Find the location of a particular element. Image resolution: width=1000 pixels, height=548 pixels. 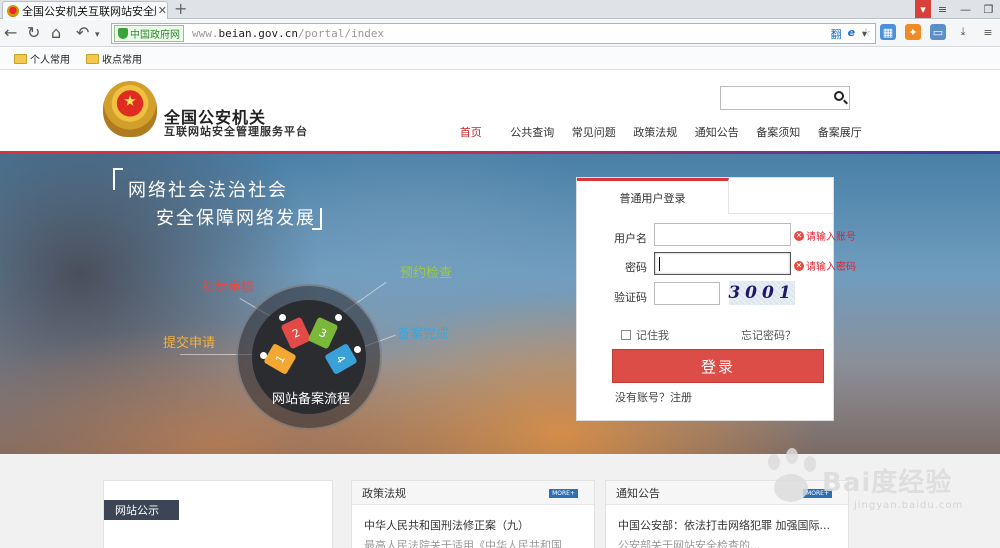

step-3-label: 预约检查 is located at coordinates (426, 273).